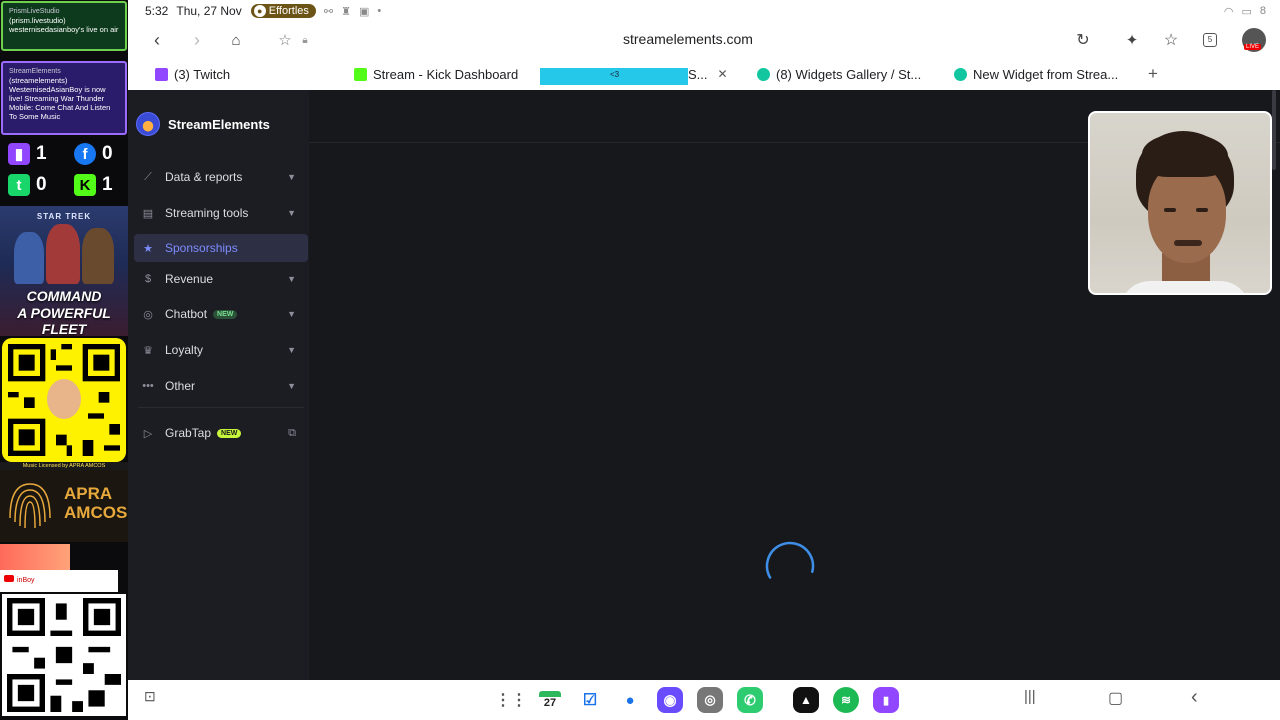 The width and height of the screenshot is (1280, 720). I want to click on twitch-app-icon: ▮, so click(886, 700).